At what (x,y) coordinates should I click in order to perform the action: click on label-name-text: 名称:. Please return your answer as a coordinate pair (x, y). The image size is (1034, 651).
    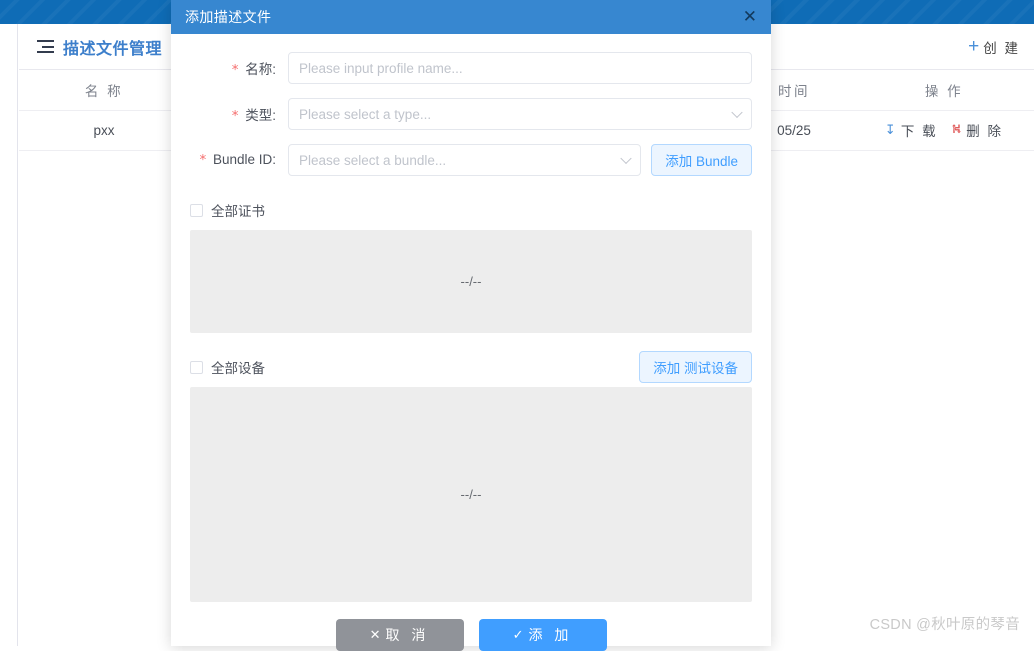
    Looking at the image, I should click on (260, 69).